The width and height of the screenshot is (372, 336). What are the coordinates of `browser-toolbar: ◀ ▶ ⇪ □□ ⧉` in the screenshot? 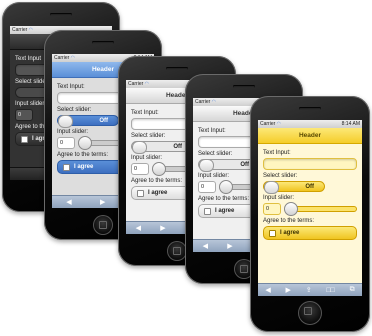 It's located at (310, 289).